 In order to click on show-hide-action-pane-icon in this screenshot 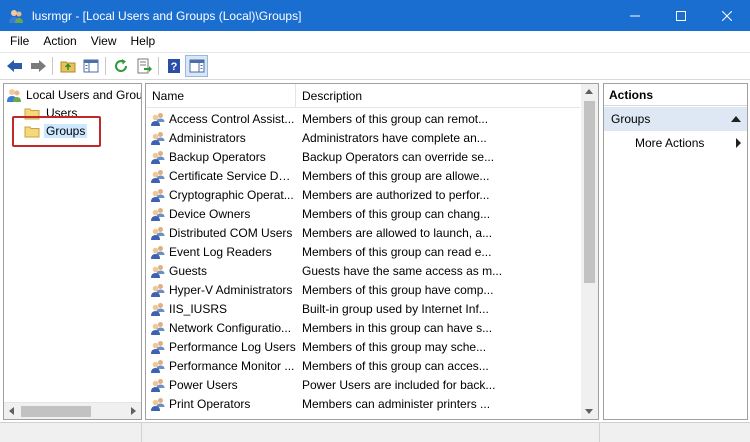, I will do `click(196, 66)`.